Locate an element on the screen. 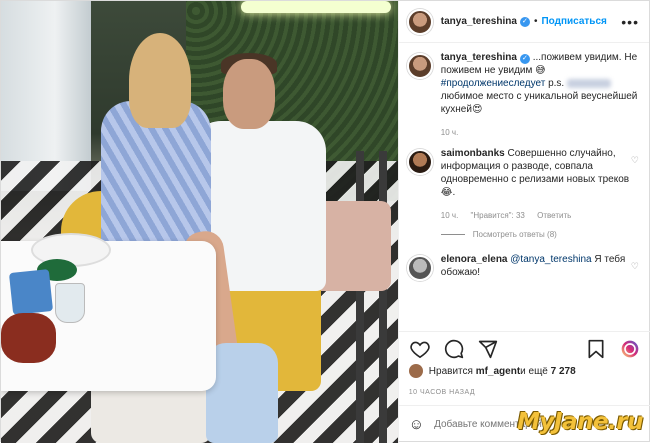  caption-time: 10 ч. is located at coordinates (449, 132).